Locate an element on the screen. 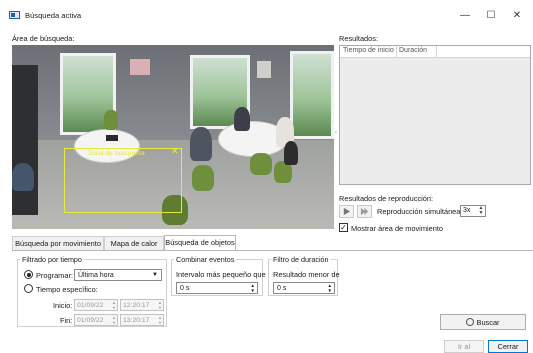  step-button is located at coordinates (364, 211).